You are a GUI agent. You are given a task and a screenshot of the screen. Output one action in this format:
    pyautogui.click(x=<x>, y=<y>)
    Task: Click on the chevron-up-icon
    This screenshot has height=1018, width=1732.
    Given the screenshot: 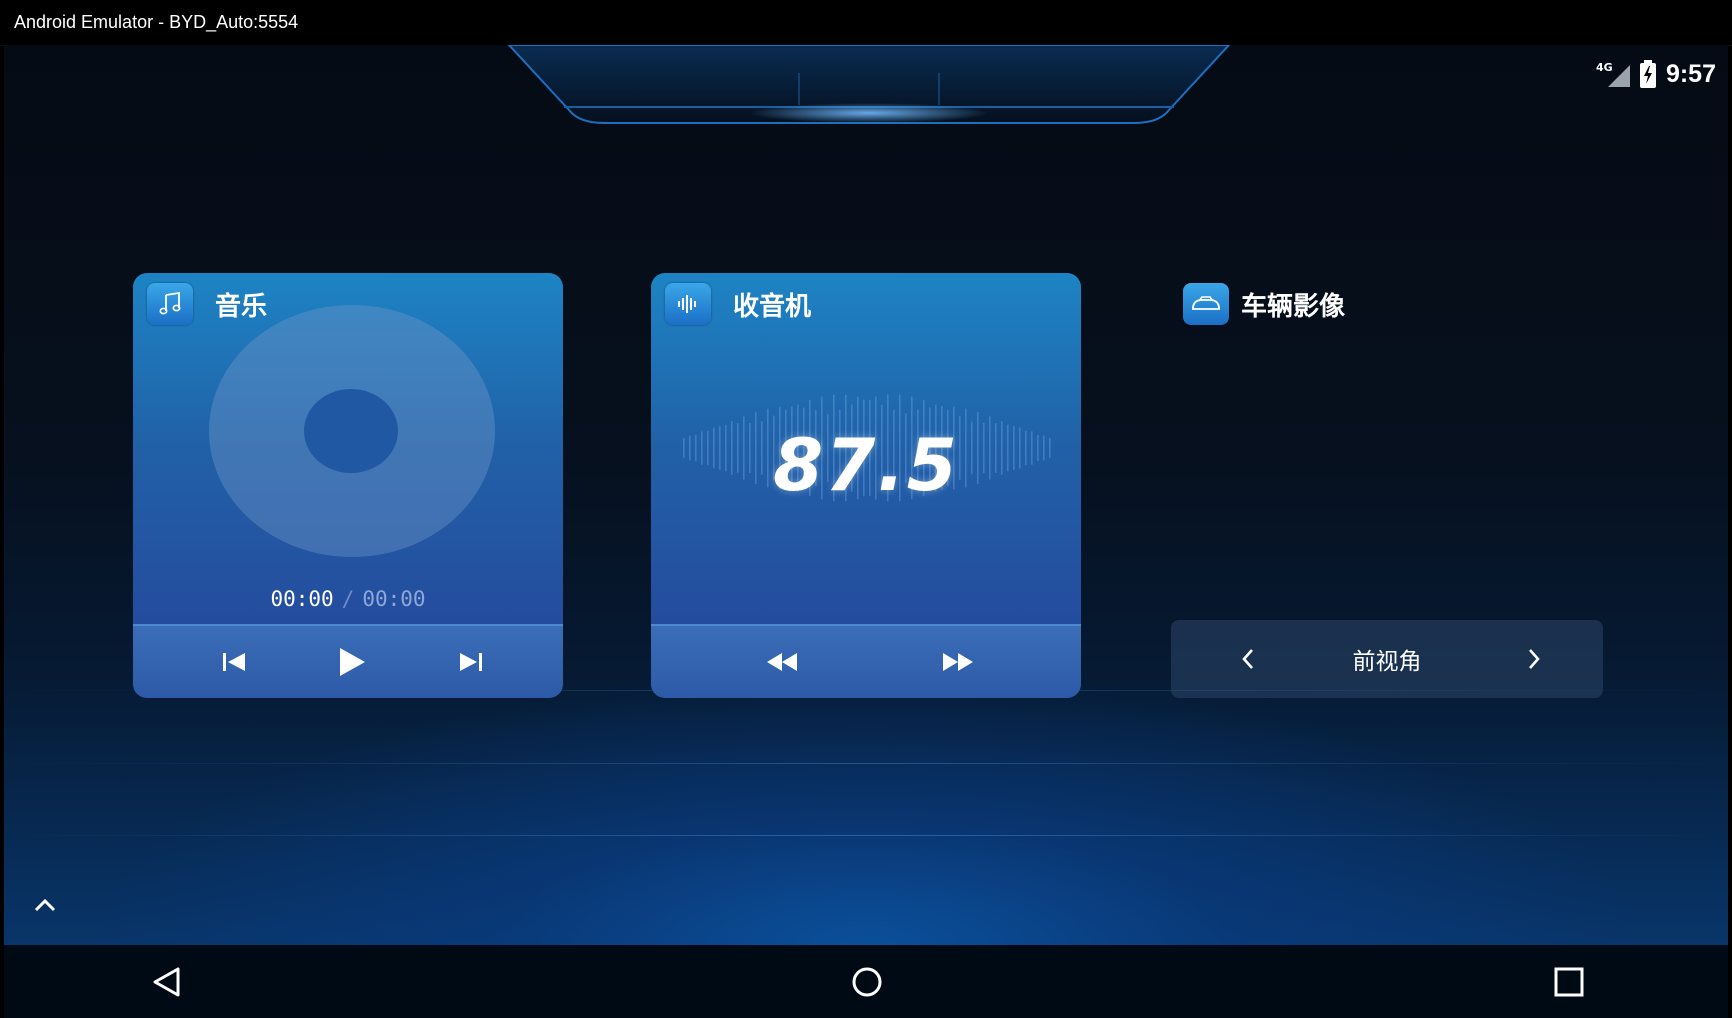 What is the action you would take?
    pyautogui.click(x=45, y=905)
    